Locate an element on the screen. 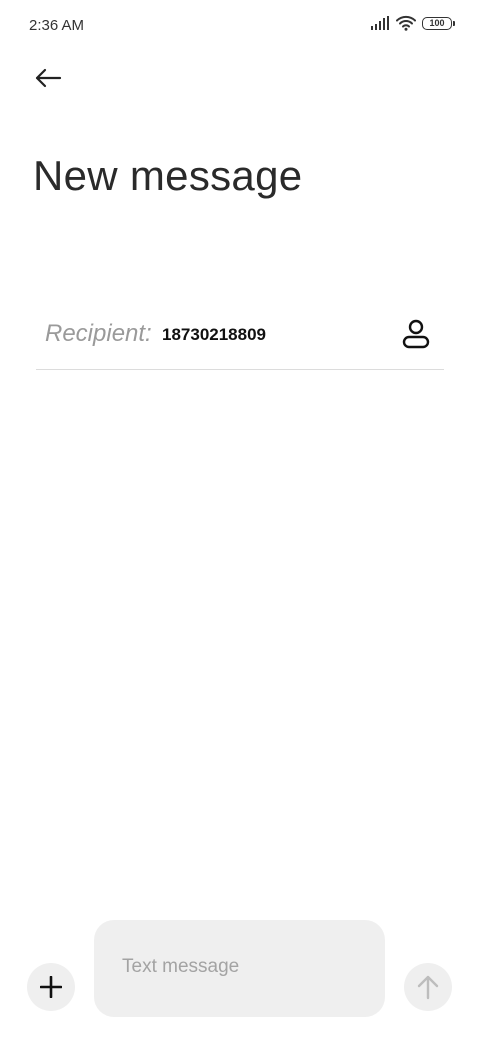 The height and width of the screenshot is (1040, 480). battery-level: 100 is located at coordinates (437, 22).